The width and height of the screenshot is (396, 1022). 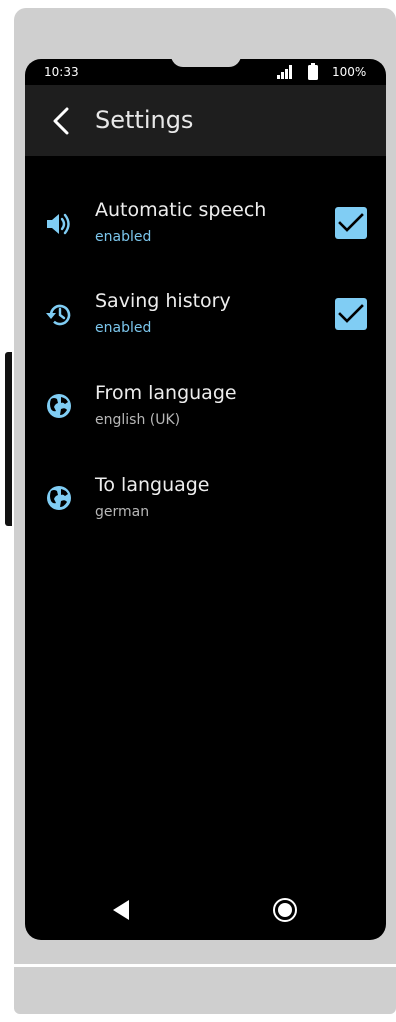 What do you see at coordinates (59, 224) in the screenshot?
I see `speaker-icon` at bounding box center [59, 224].